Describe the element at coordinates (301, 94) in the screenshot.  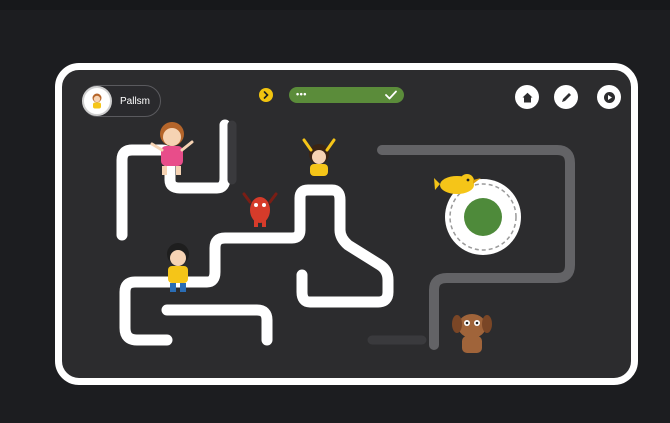
I see `progress-dots: •••` at that location.